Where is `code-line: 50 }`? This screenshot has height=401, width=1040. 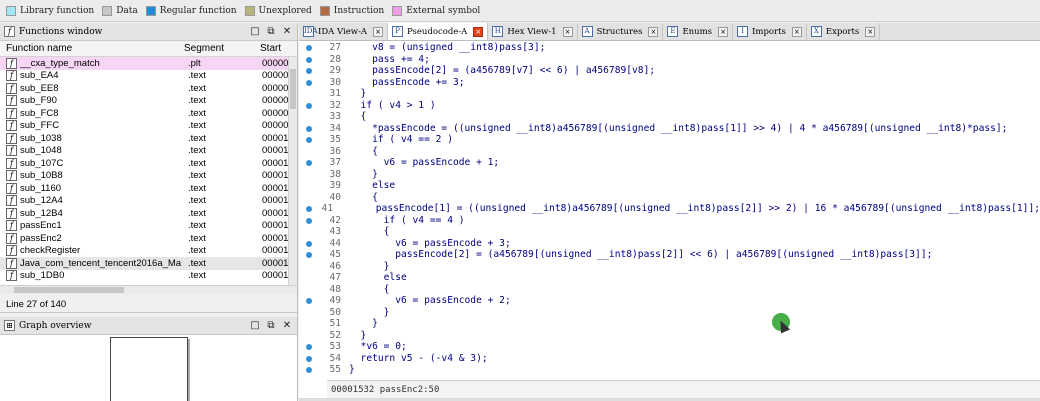 code-line: 50 } is located at coordinates (669, 313).